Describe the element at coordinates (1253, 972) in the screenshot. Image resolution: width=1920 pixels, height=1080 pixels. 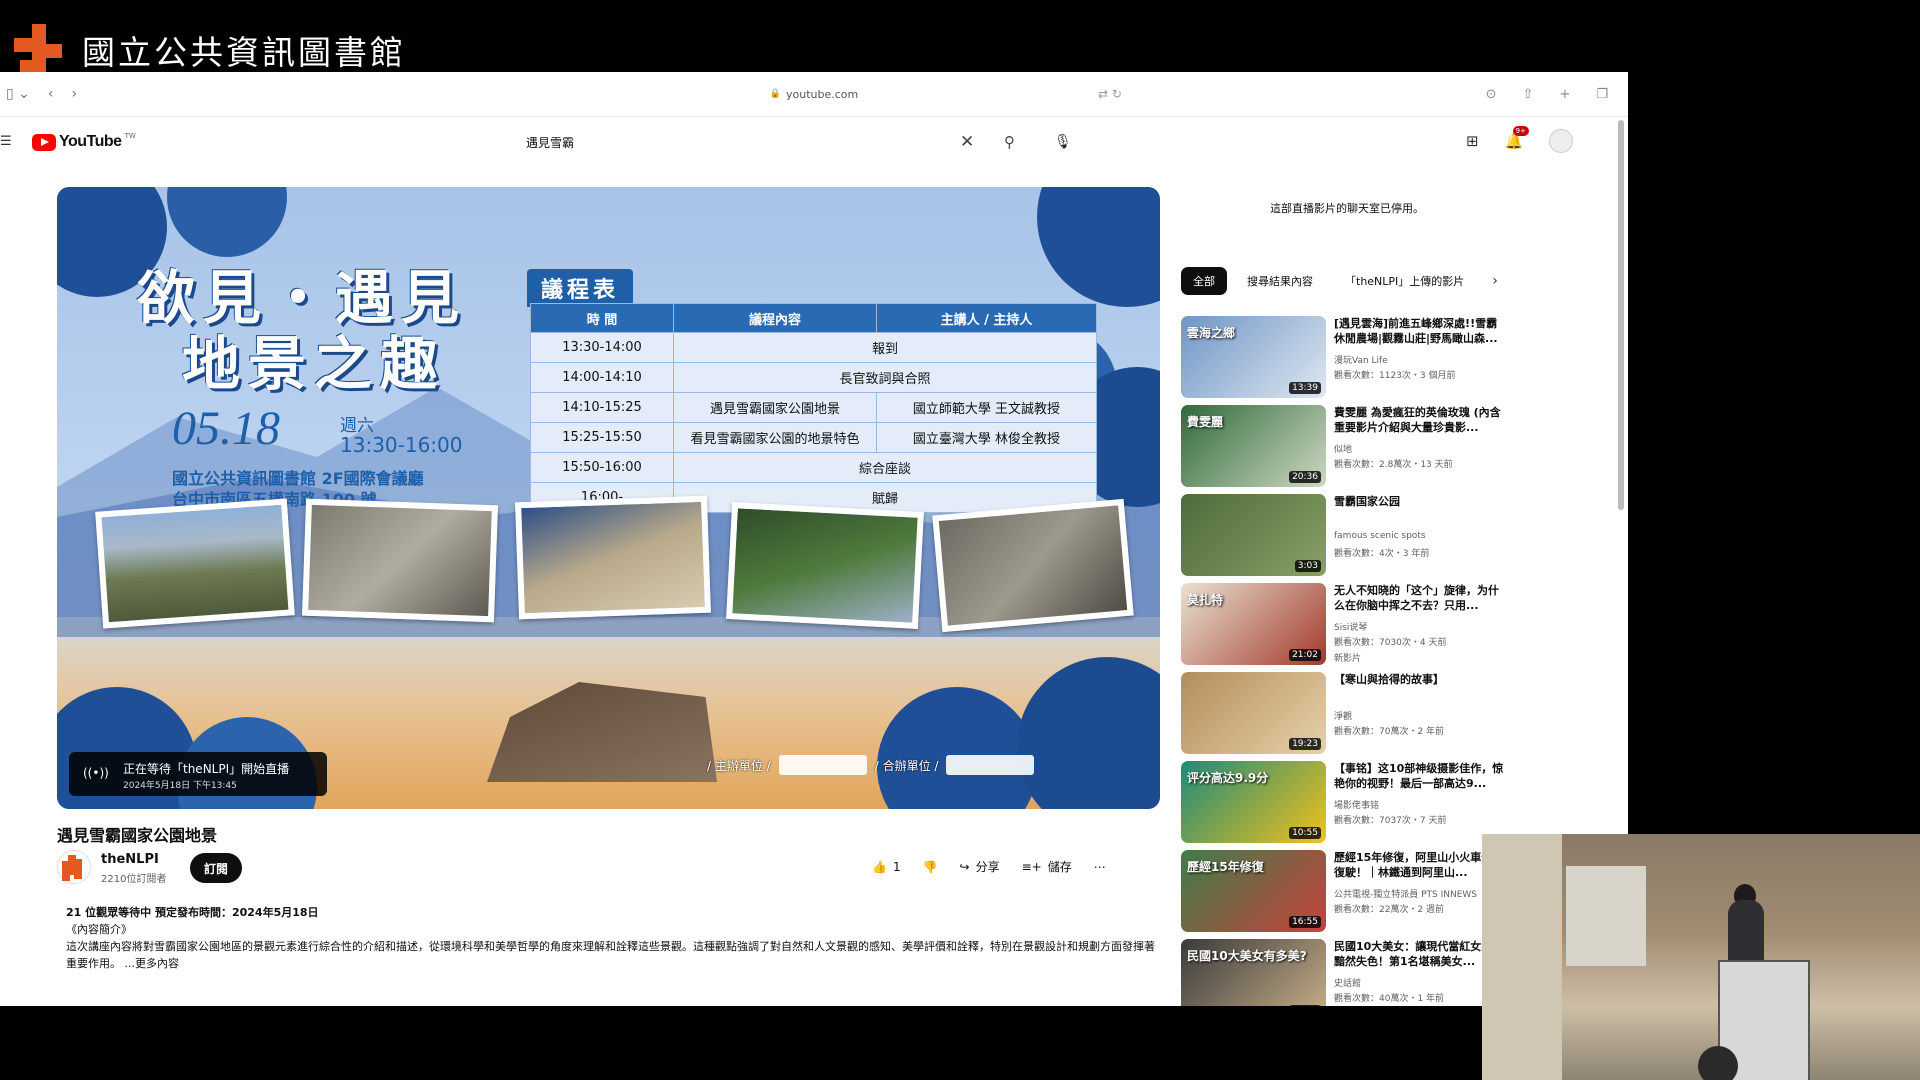
I see `video-thumbnail: 民國10大美女有多美? 14:09` at that location.